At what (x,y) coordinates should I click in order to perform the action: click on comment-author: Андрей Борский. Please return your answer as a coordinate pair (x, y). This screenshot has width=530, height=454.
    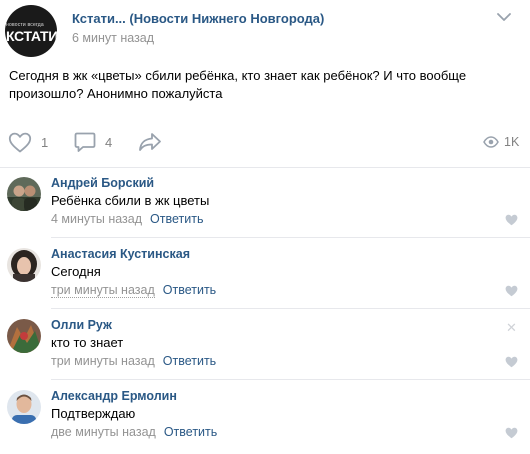
    Looking at the image, I should click on (102, 183).